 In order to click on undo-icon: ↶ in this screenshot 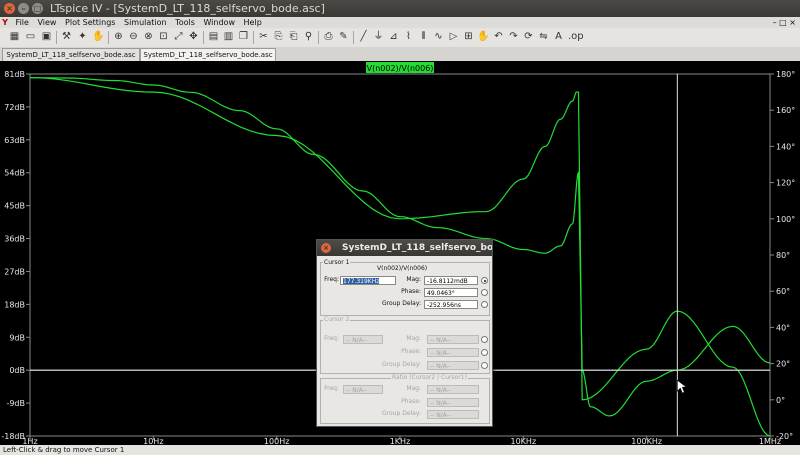, I will do `click(498, 37)`.